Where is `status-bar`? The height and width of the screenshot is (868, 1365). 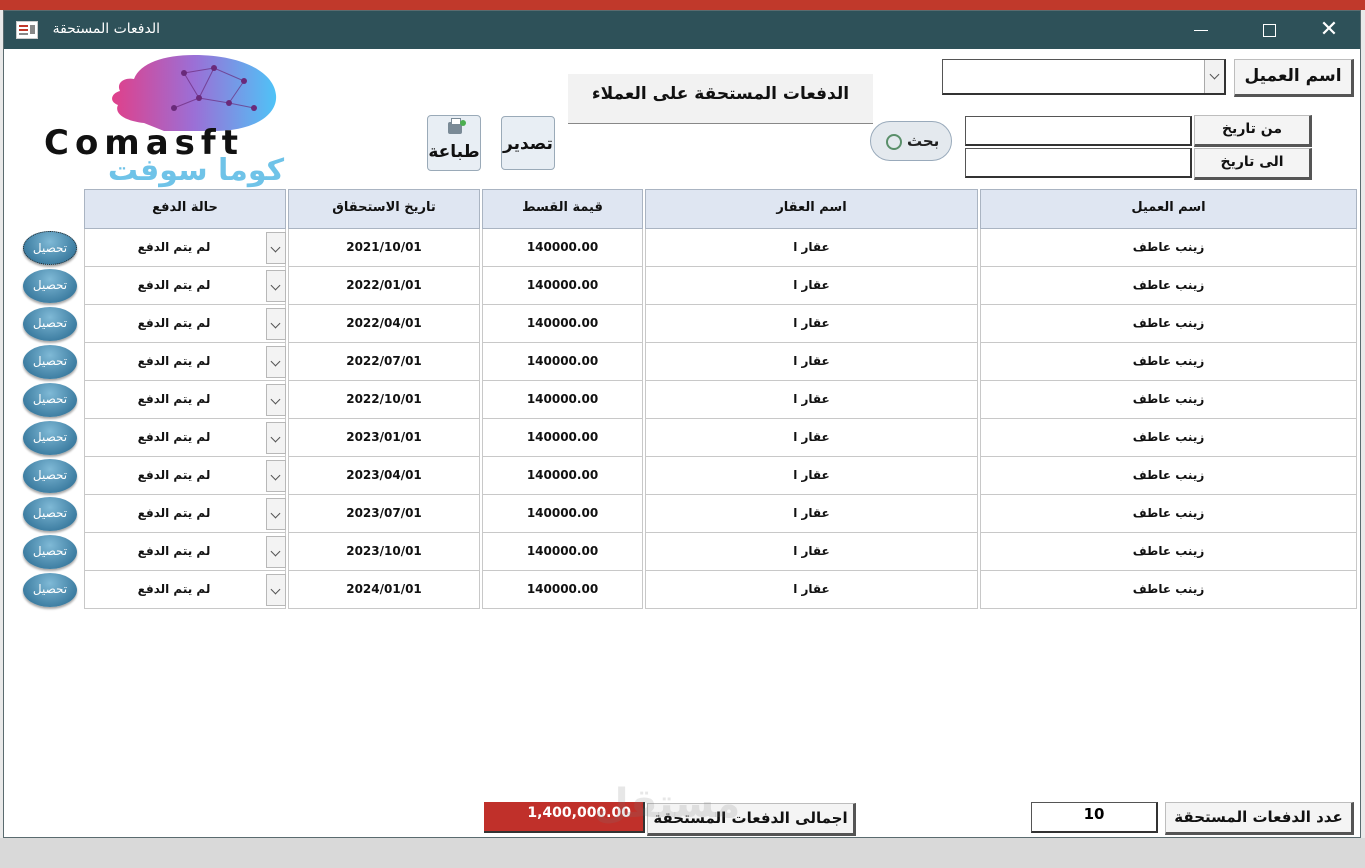 status-bar is located at coordinates (682, 853).